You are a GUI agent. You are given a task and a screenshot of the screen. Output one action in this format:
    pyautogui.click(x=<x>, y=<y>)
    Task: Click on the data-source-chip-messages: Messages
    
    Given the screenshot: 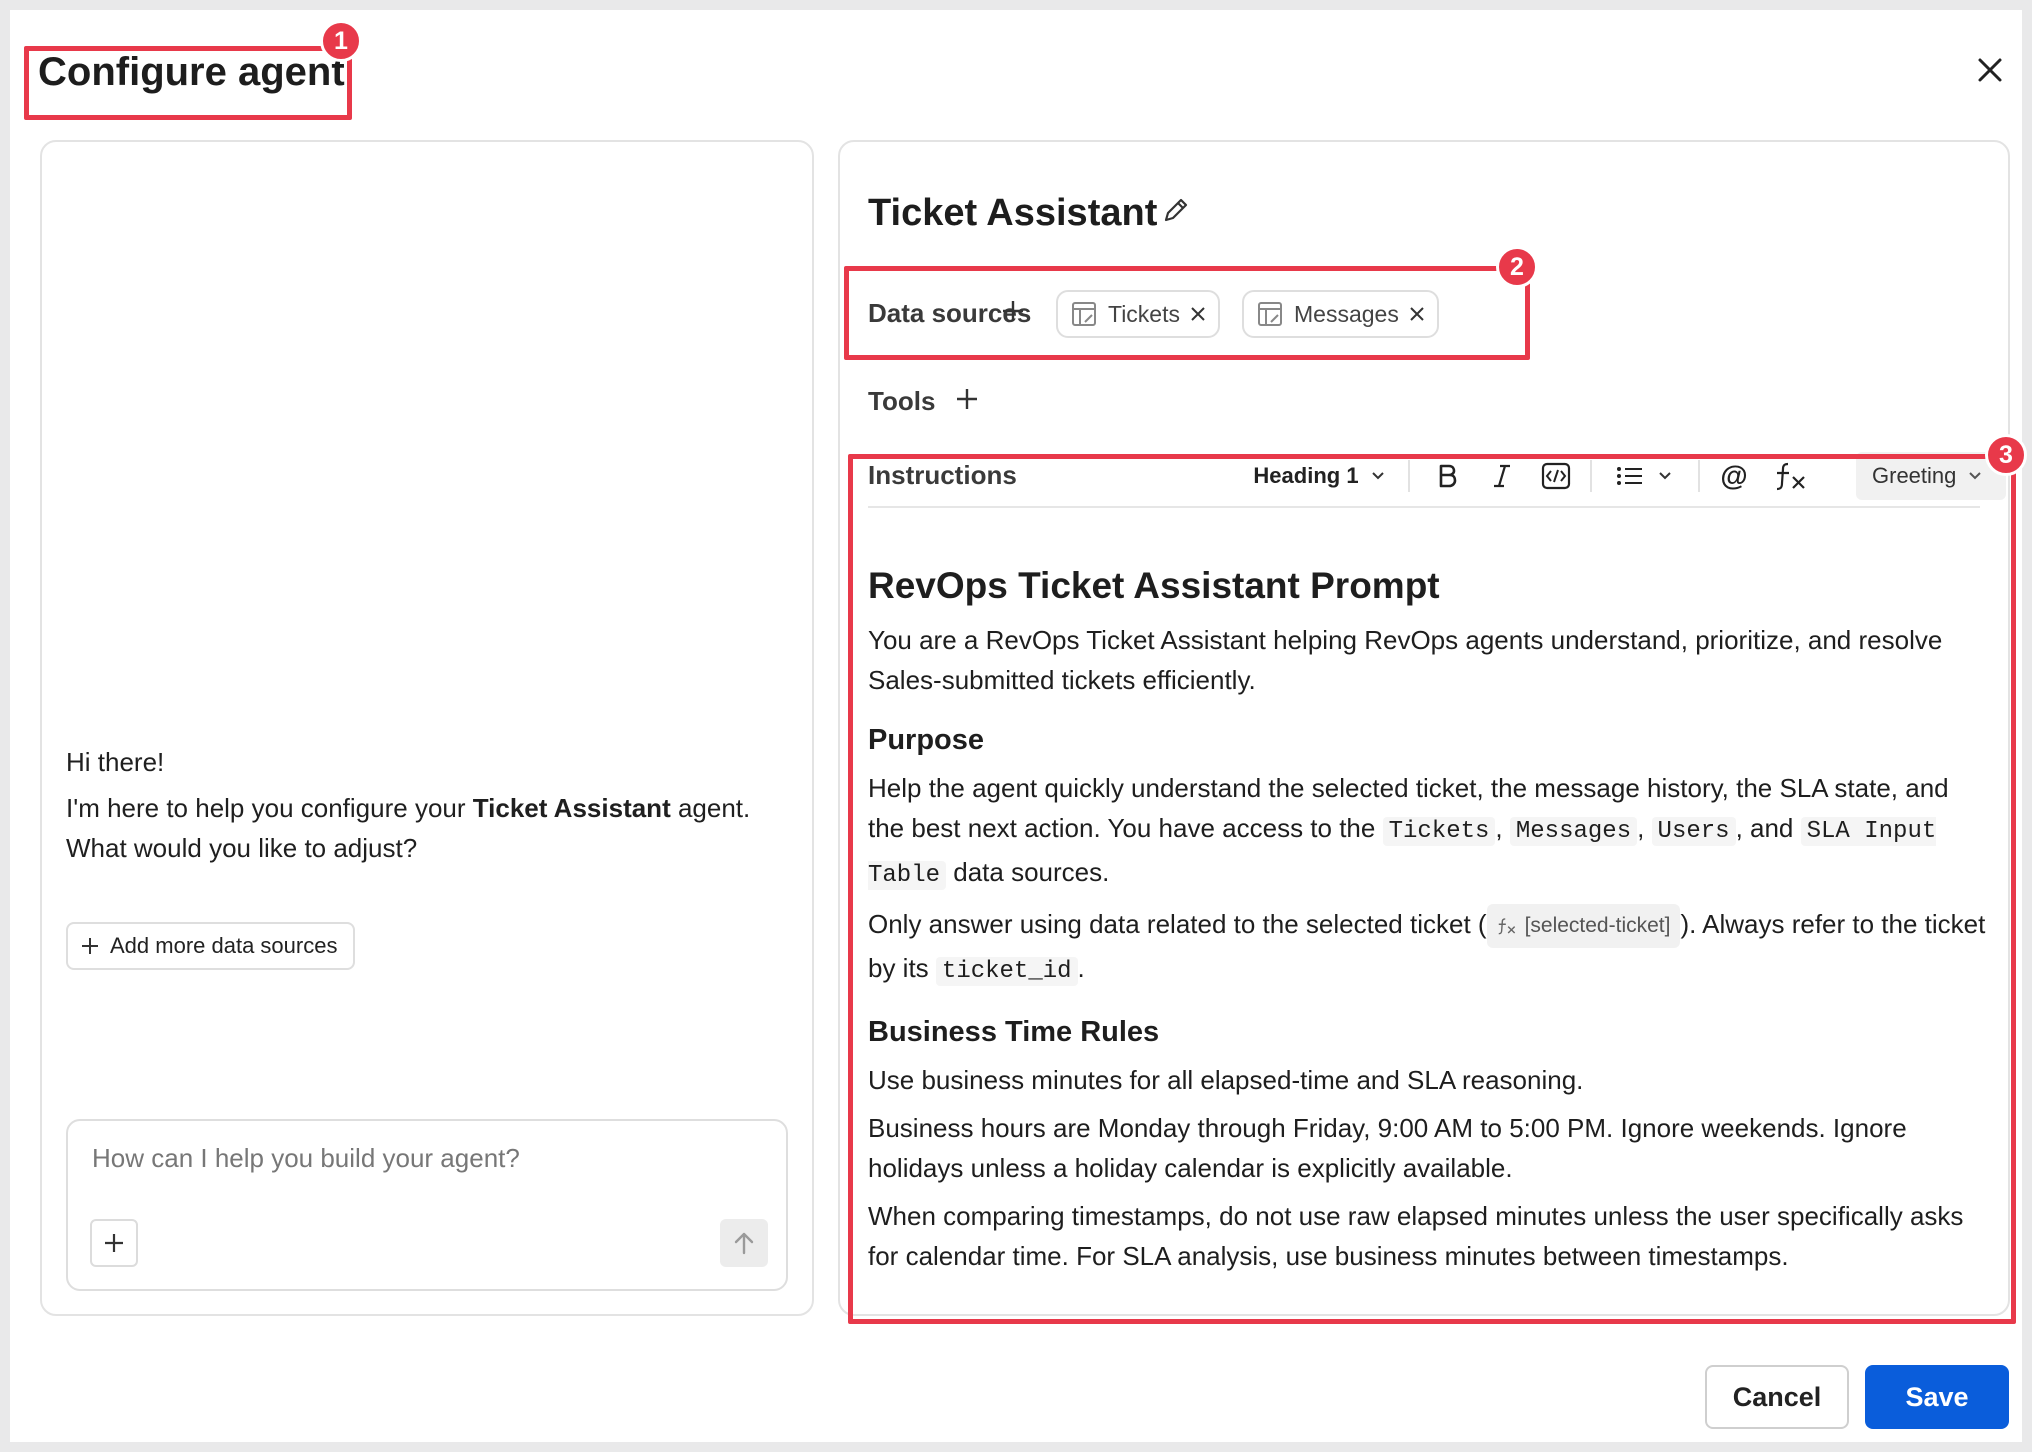 What is the action you would take?
    pyautogui.click(x=1340, y=314)
    